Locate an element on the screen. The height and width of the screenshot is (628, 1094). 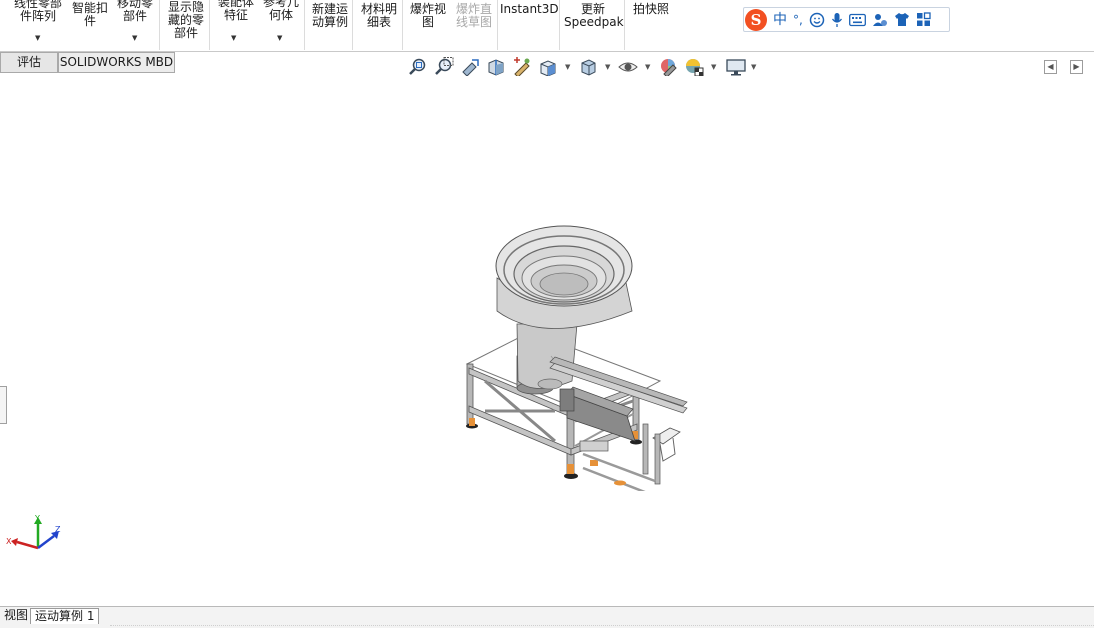
tab-model-view: 视图 is located at coordinates (17, 616).